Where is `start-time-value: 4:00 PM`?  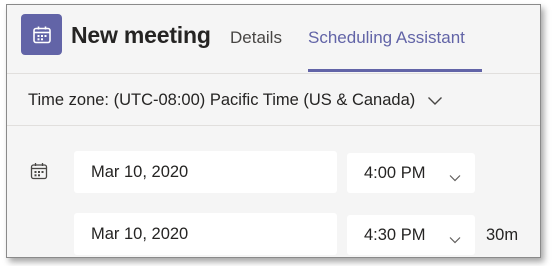
start-time-value: 4:00 PM is located at coordinates (395, 172).